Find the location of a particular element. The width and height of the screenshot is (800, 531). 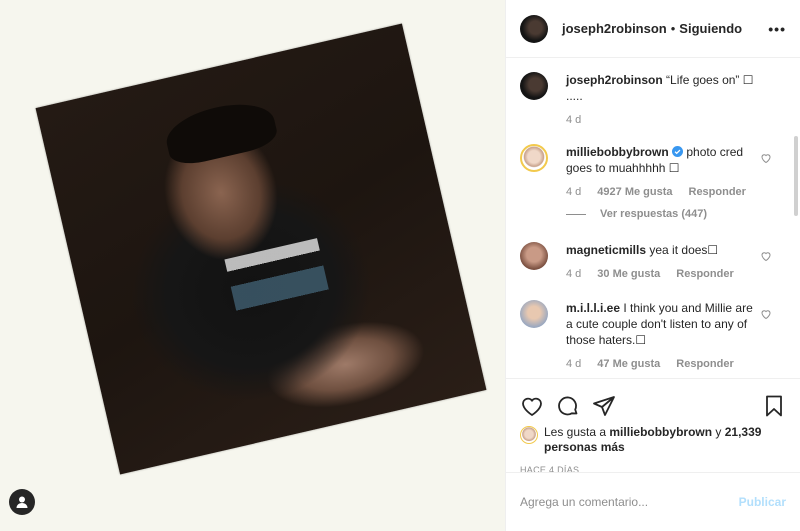

comment-likes: 30 Me gusta is located at coordinates (628, 274).